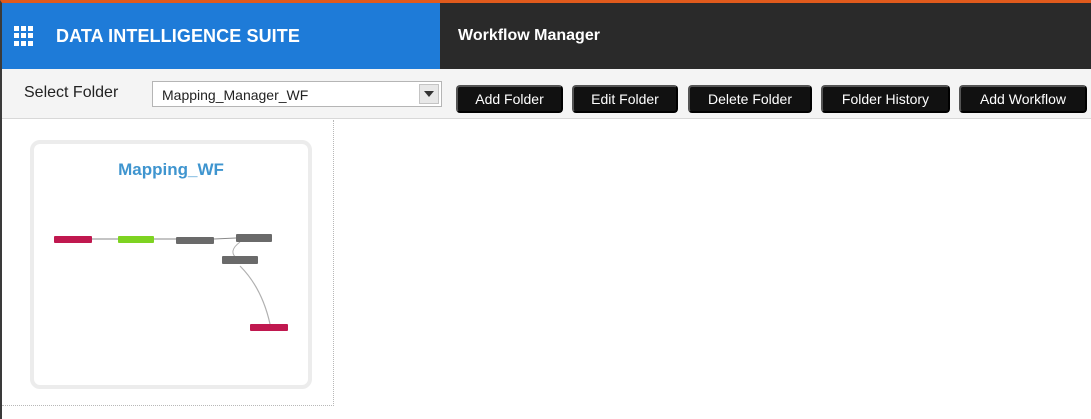  Describe the element at coordinates (429, 94) in the screenshot. I see `chevron-down-icon` at that location.